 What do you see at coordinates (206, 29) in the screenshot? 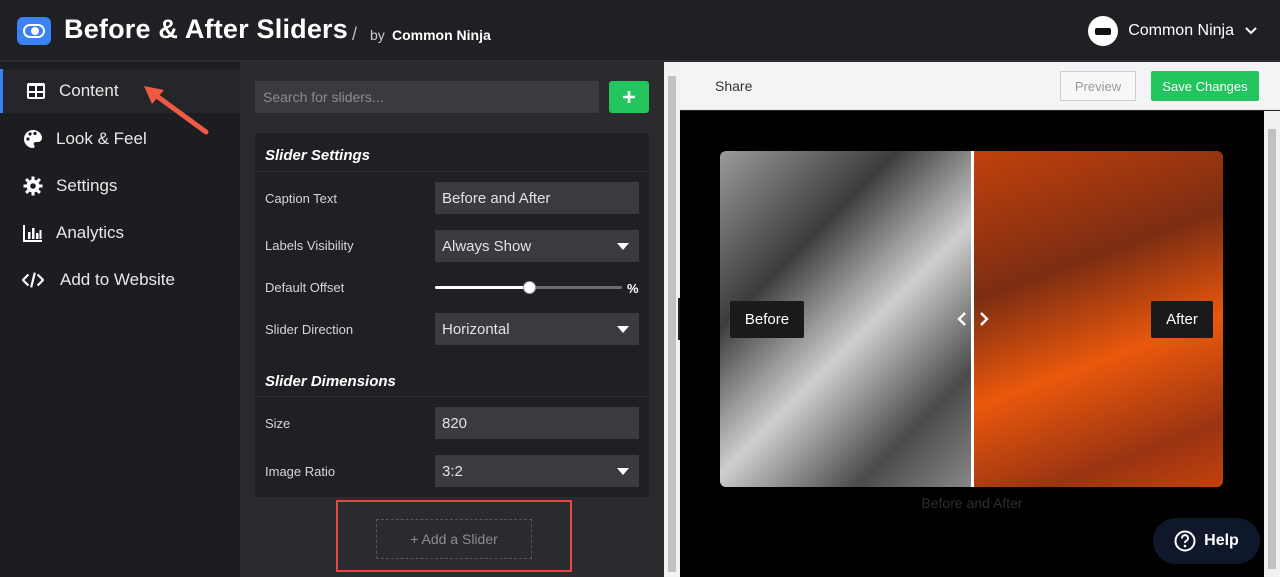
I see `app-title: Before & After Sliders` at bounding box center [206, 29].